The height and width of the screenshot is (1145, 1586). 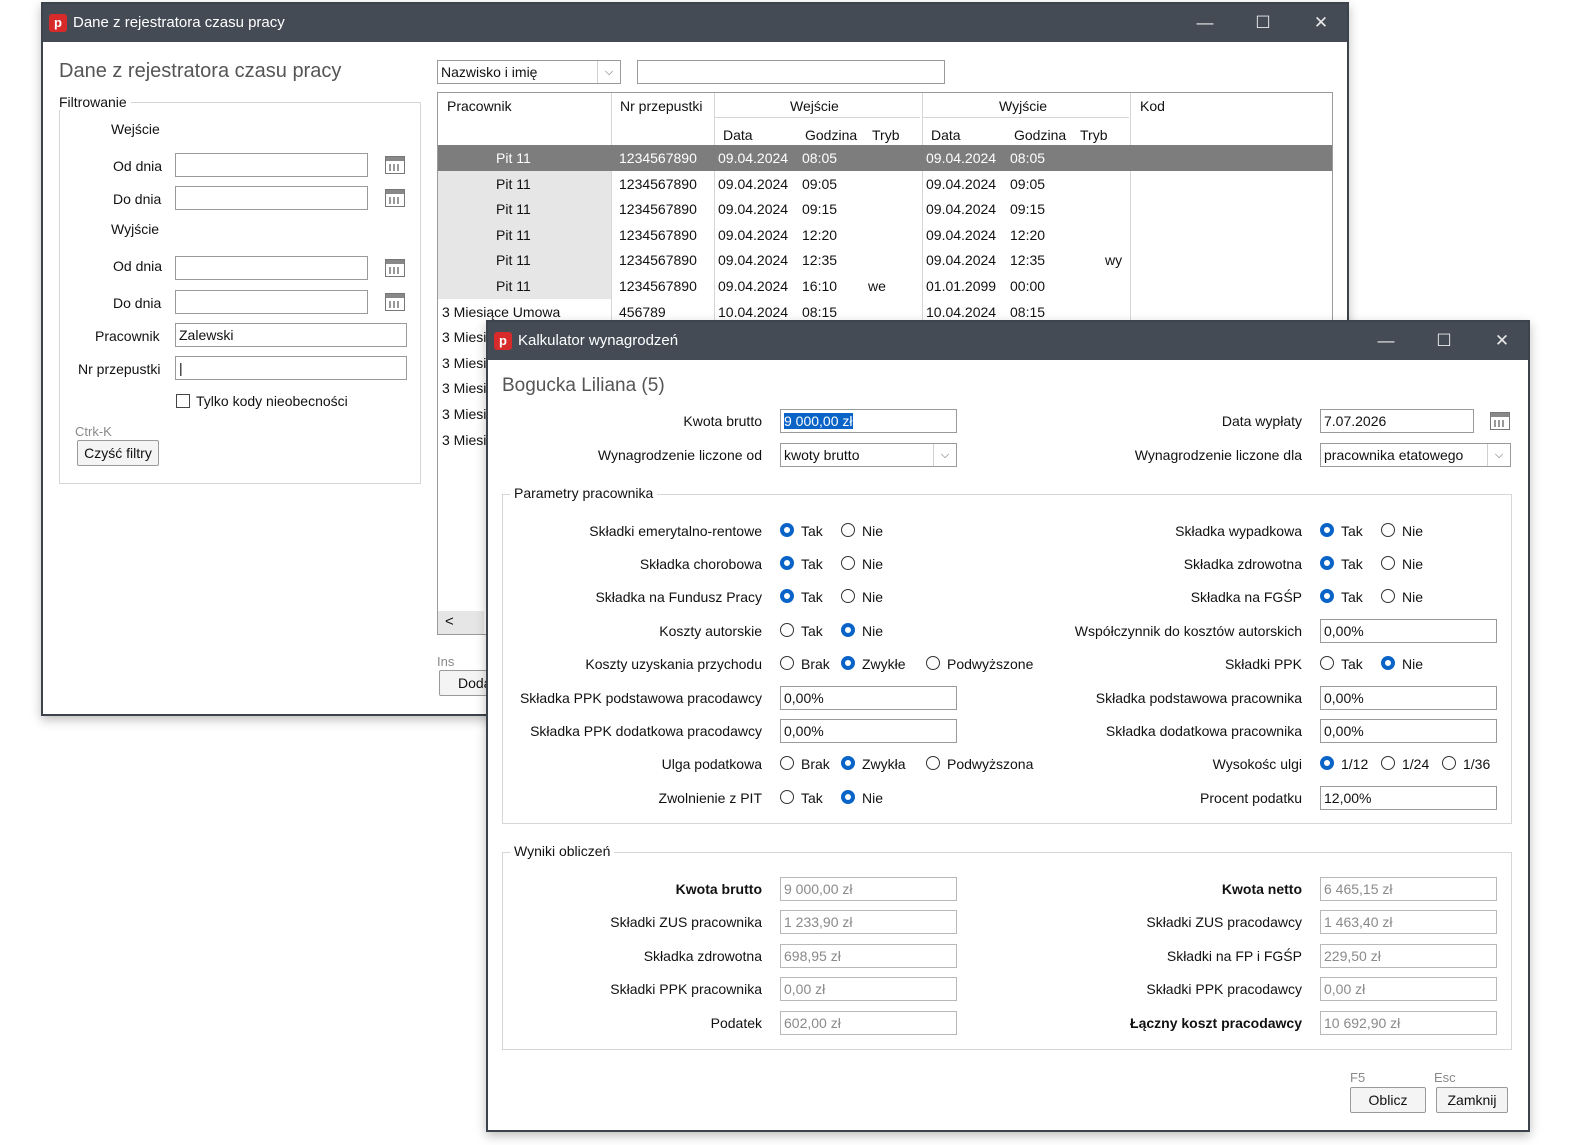 What do you see at coordinates (1472, 1100) in the screenshot?
I see `close-button: Zamknij` at bounding box center [1472, 1100].